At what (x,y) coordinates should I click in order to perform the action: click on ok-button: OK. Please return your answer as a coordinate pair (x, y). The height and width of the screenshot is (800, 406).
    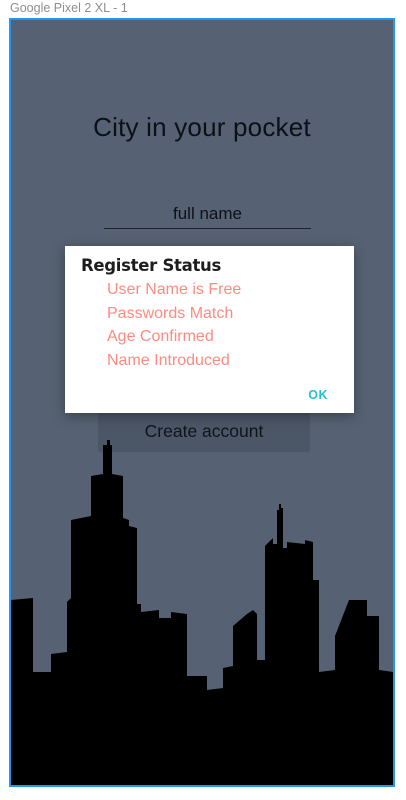
    Looking at the image, I should click on (318, 395).